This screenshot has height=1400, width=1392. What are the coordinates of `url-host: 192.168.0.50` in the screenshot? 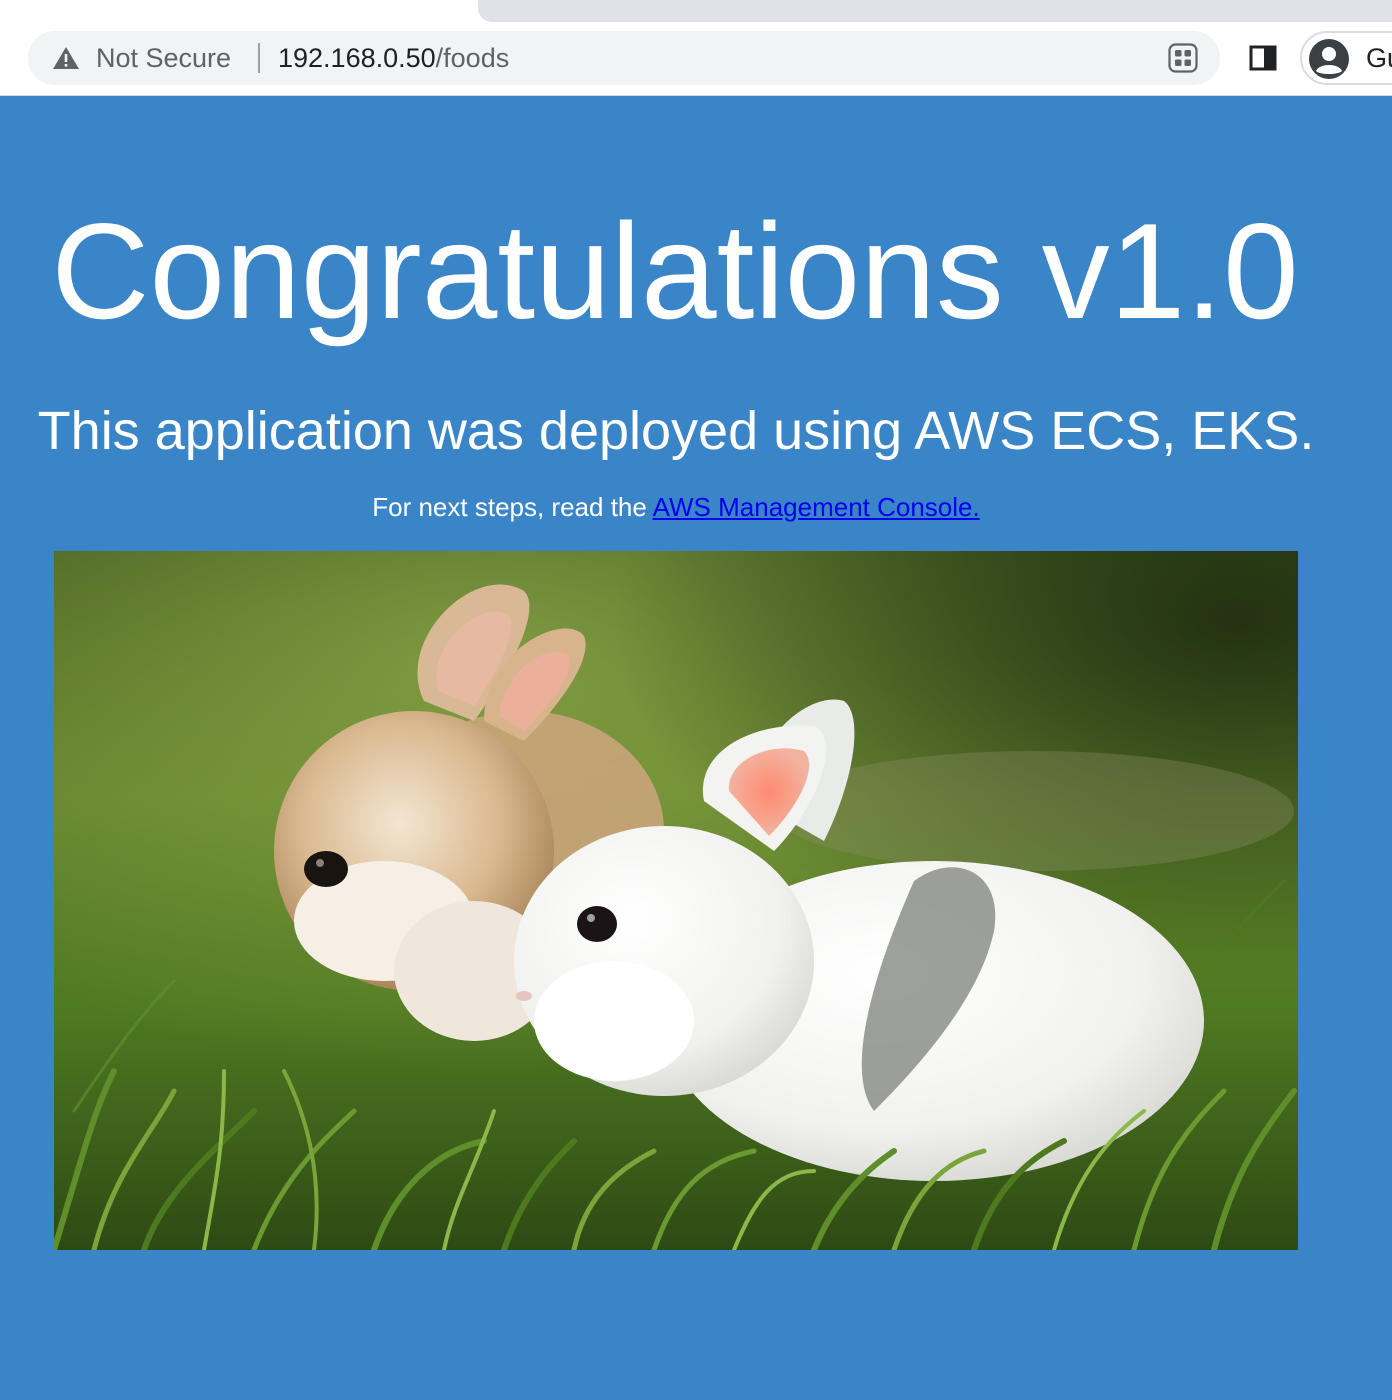 It's located at (357, 58).